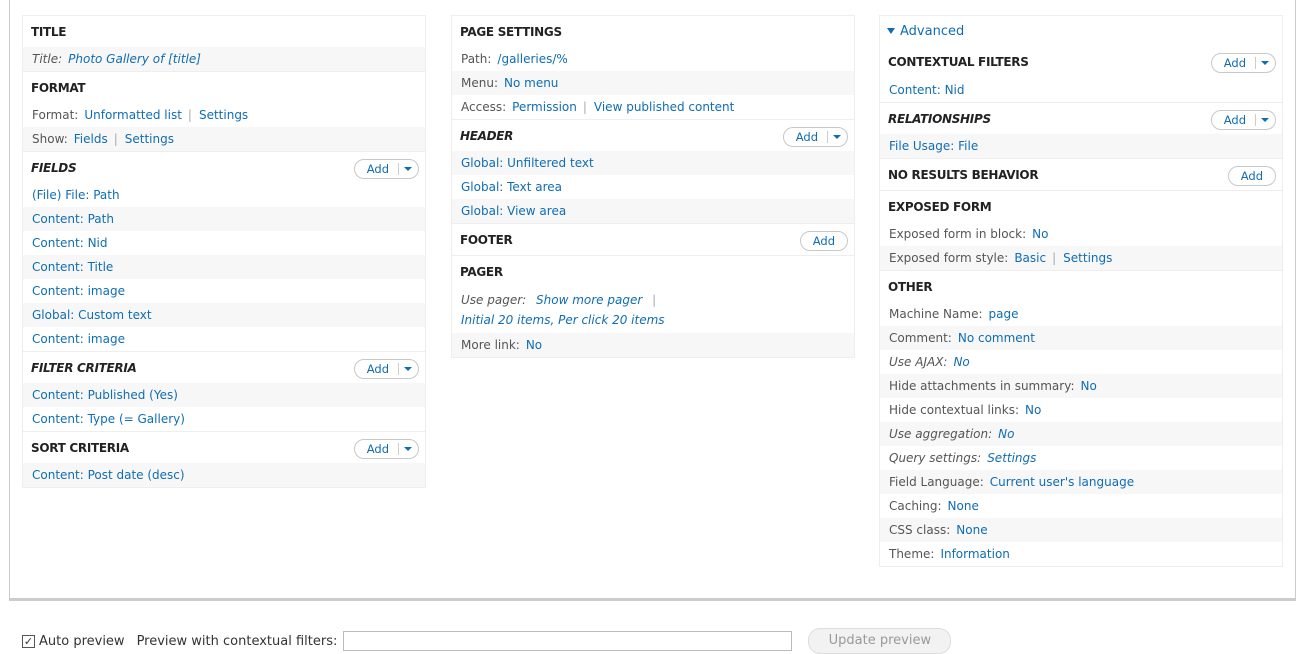 The width and height of the screenshot is (1298, 654). Describe the element at coordinates (224, 195) in the screenshot. I see `field-item: (File) File: Path` at that location.